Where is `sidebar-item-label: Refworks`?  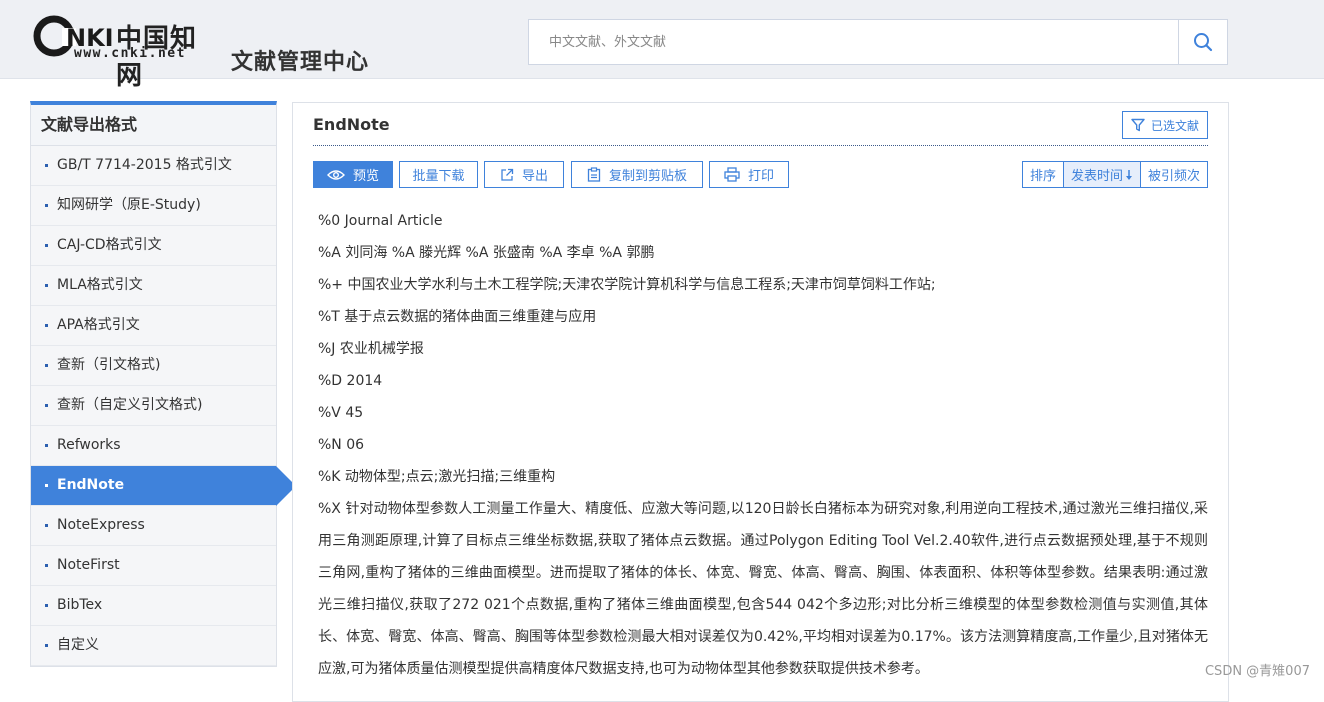 sidebar-item-label: Refworks is located at coordinates (89, 445).